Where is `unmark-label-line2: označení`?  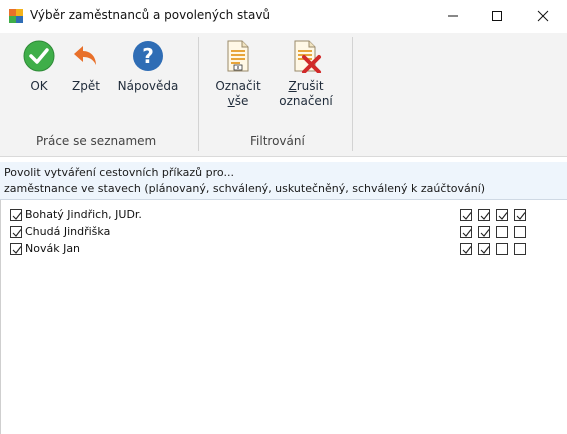 unmark-label-line2: označení is located at coordinates (306, 101).